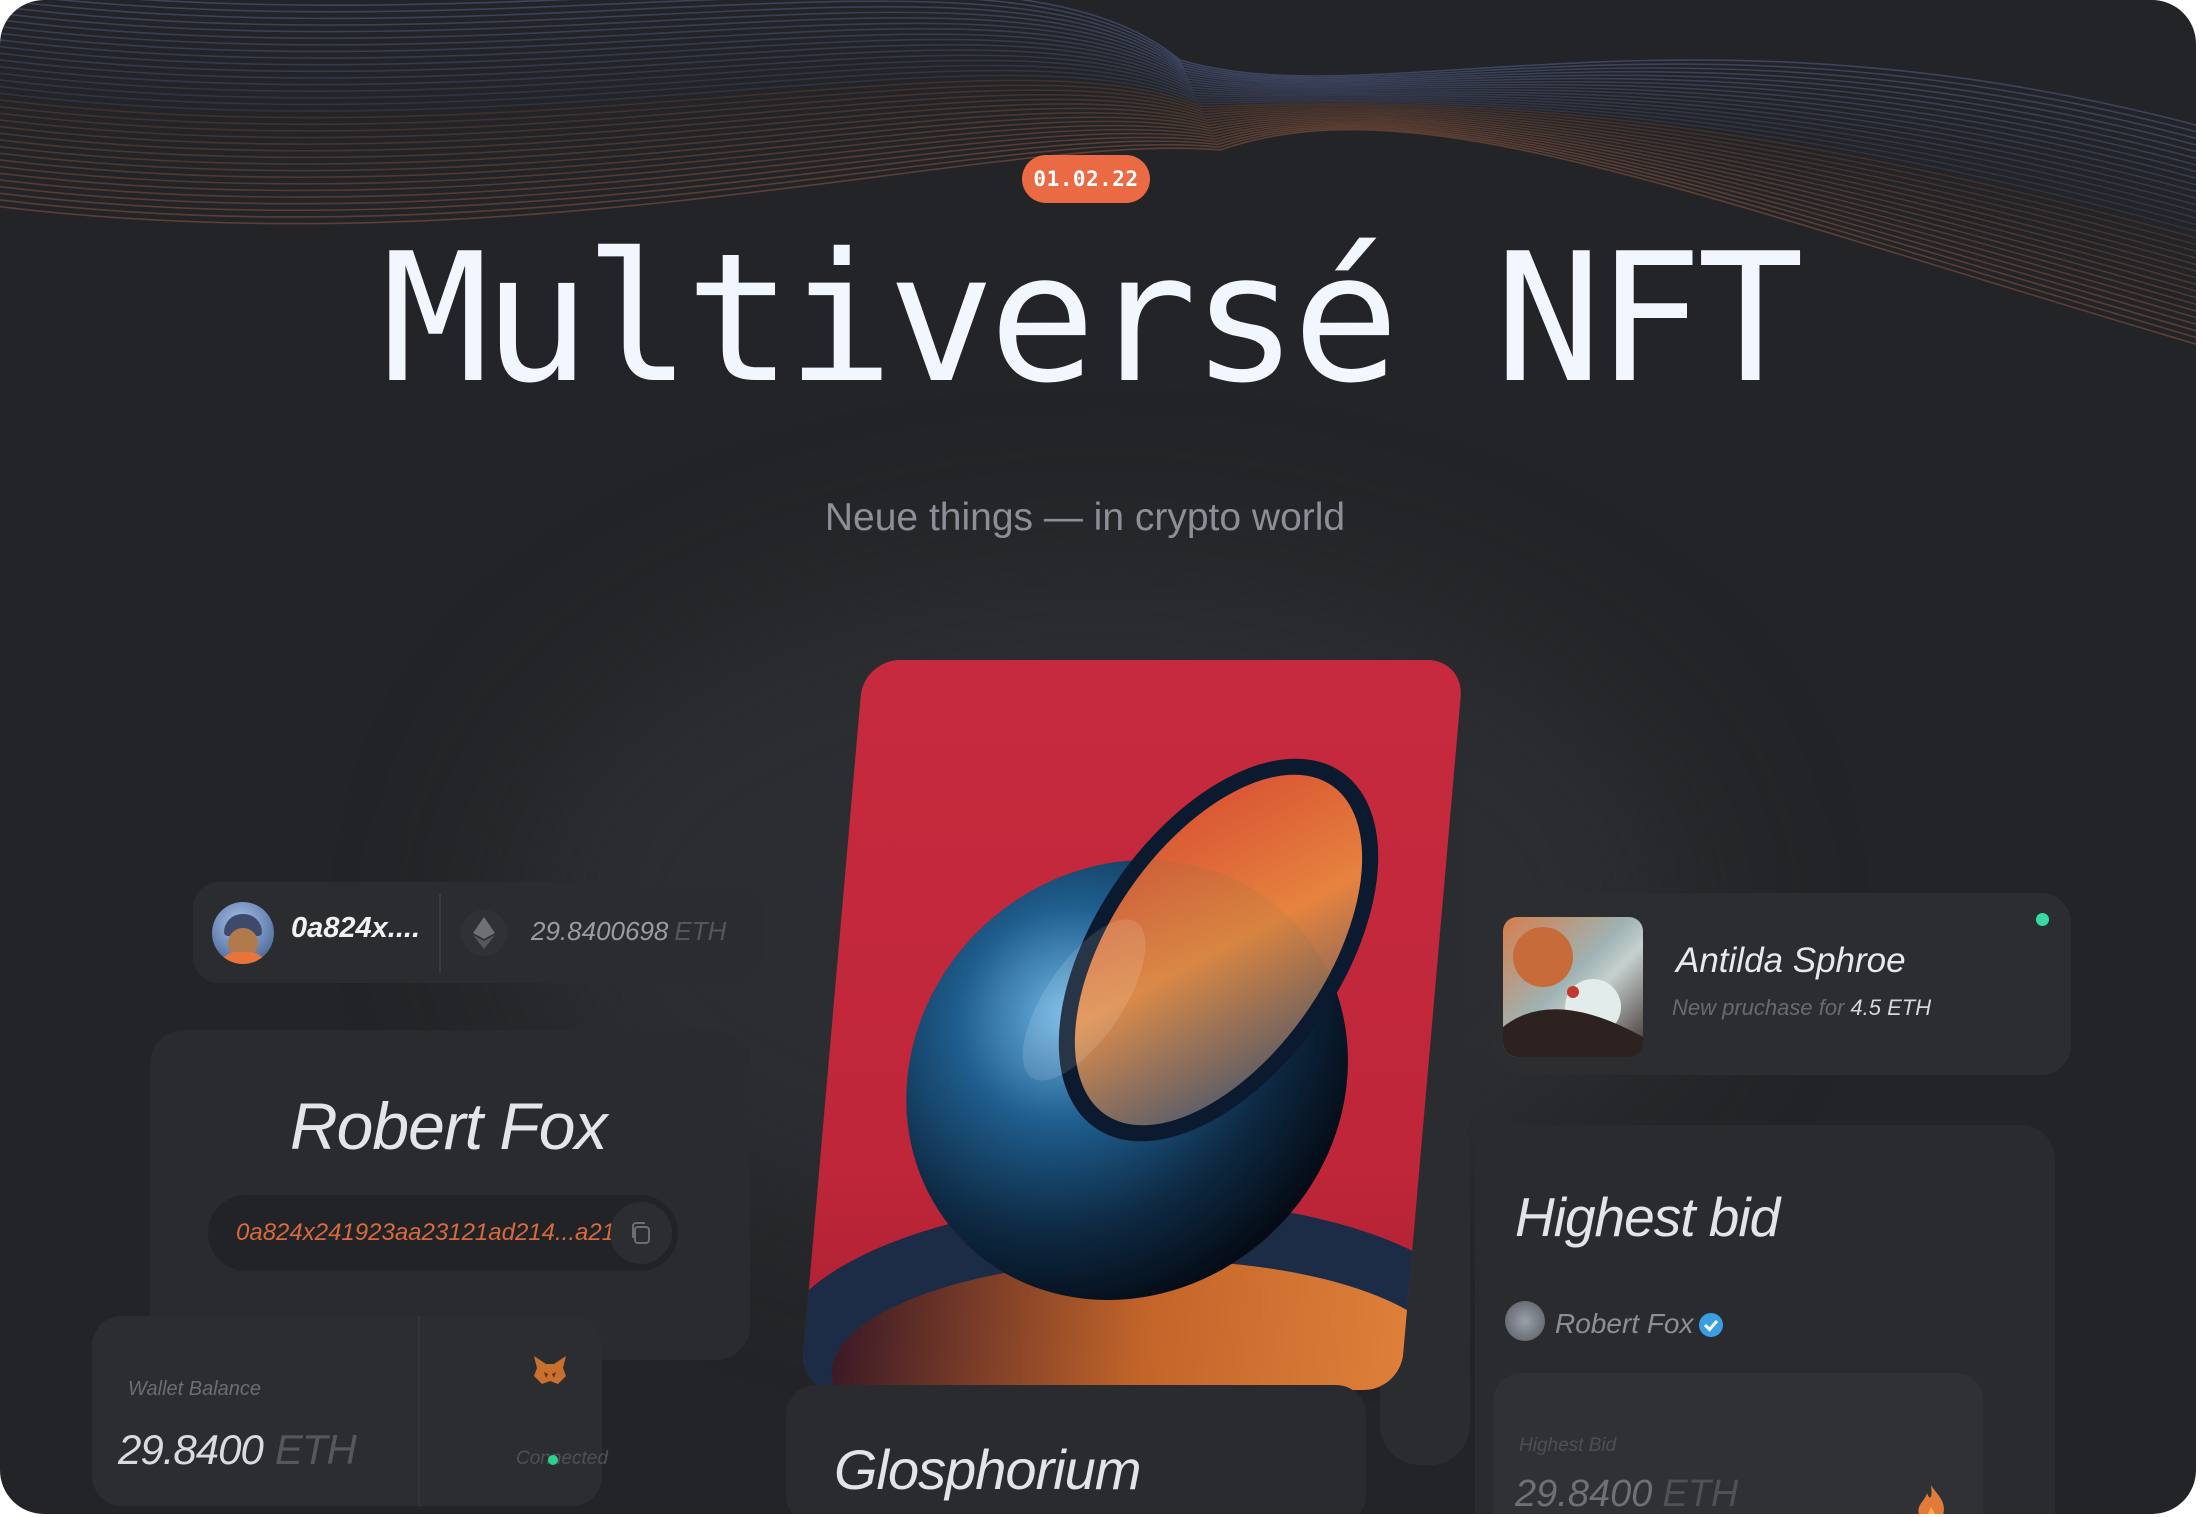 The height and width of the screenshot is (1517, 2201). What do you see at coordinates (448, 1126) in the screenshot?
I see `profile-name: Robert Fox` at bounding box center [448, 1126].